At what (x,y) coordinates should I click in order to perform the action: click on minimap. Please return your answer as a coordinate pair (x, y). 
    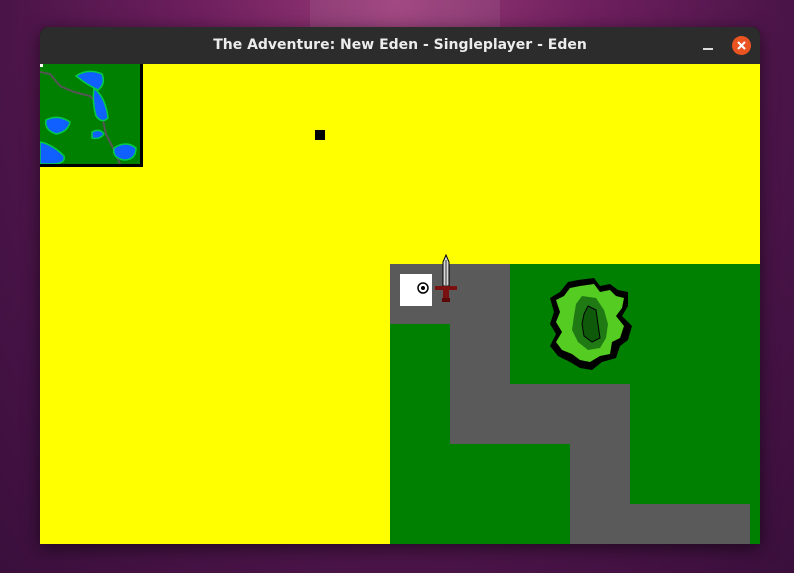
    Looking at the image, I should click on (91, 115).